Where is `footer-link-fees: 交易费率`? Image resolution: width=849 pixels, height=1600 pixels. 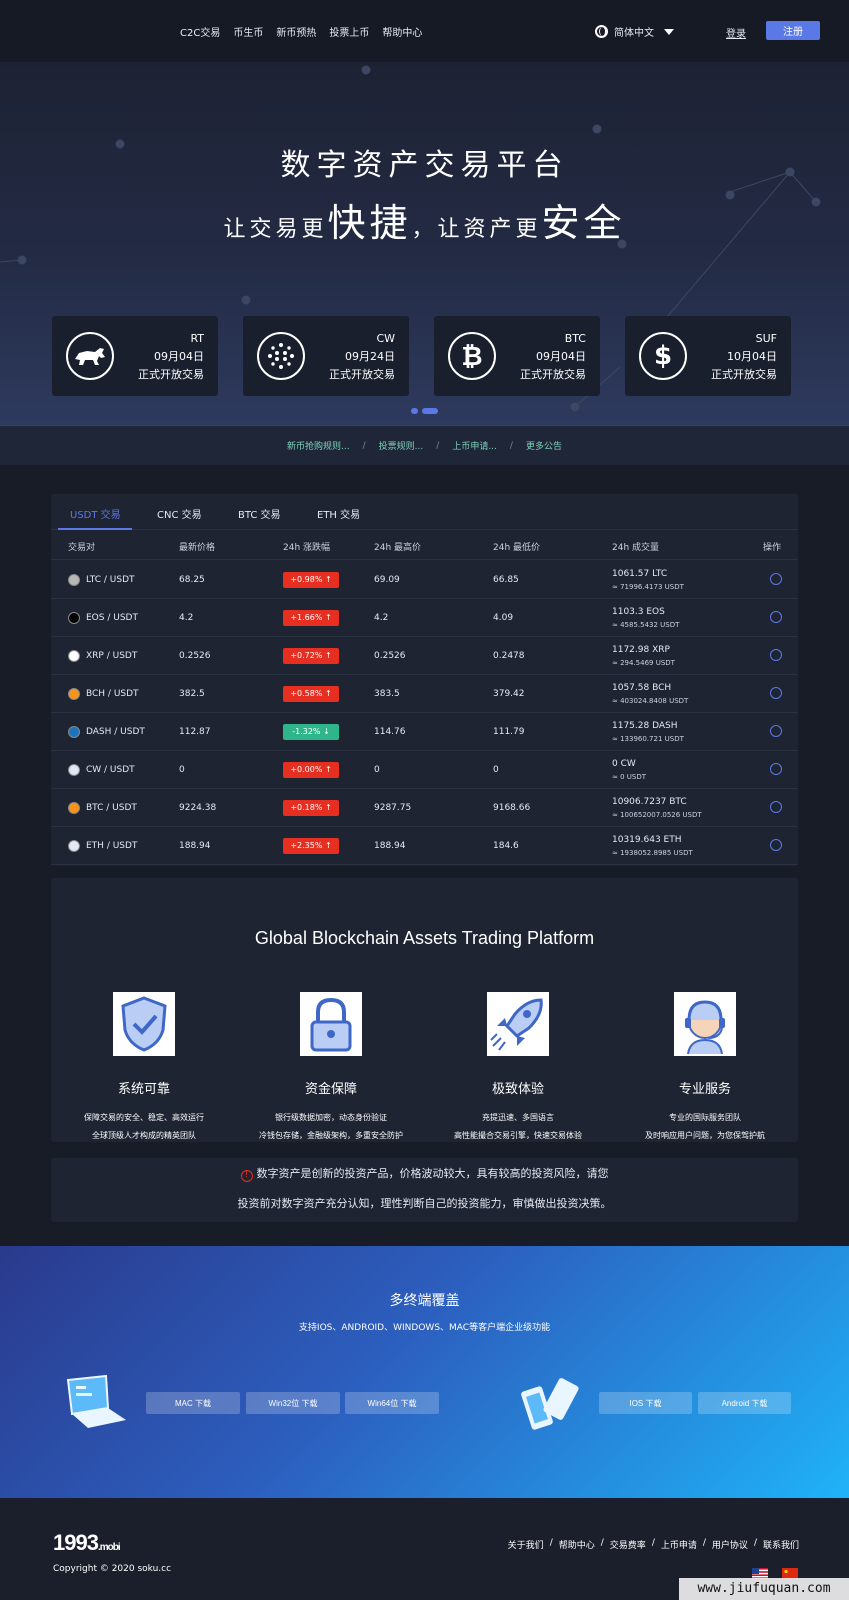 footer-link-fees: 交易费率 is located at coordinates (628, 1544).